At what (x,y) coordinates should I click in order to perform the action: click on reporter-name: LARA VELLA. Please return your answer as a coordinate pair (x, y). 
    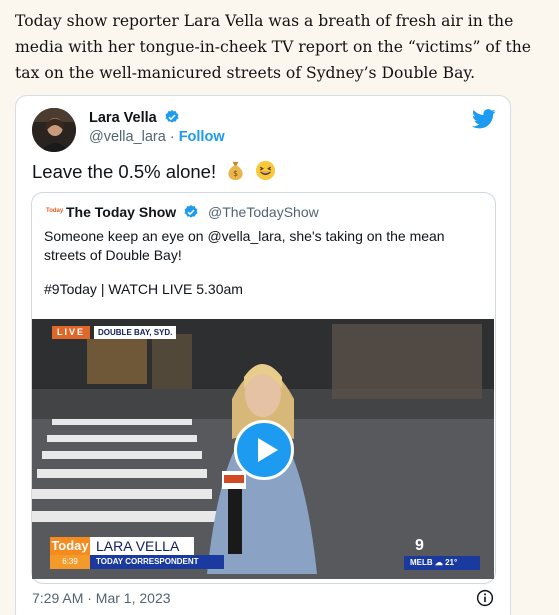
    Looking at the image, I should click on (142, 546).